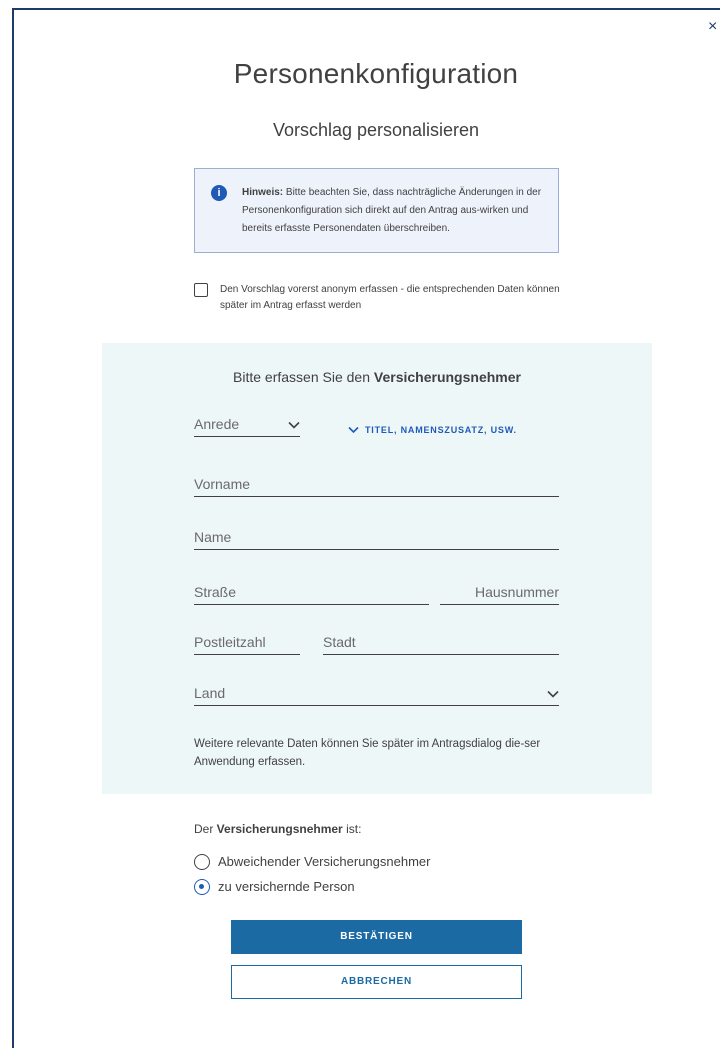  What do you see at coordinates (213, 537) in the screenshot?
I see `name-label: Name` at bounding box center [213, 537].